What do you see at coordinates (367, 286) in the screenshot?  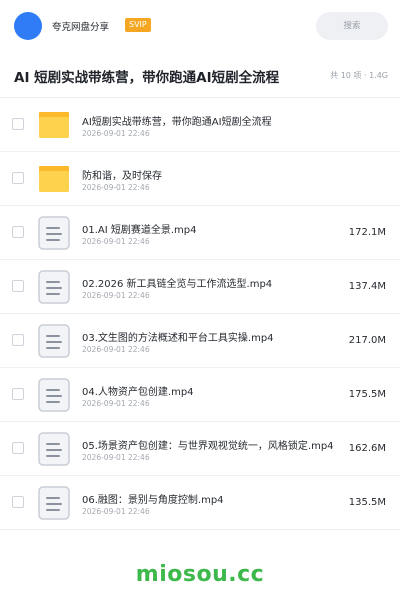 I see `file-size: 137.4M` at bounding box center [367, 286].